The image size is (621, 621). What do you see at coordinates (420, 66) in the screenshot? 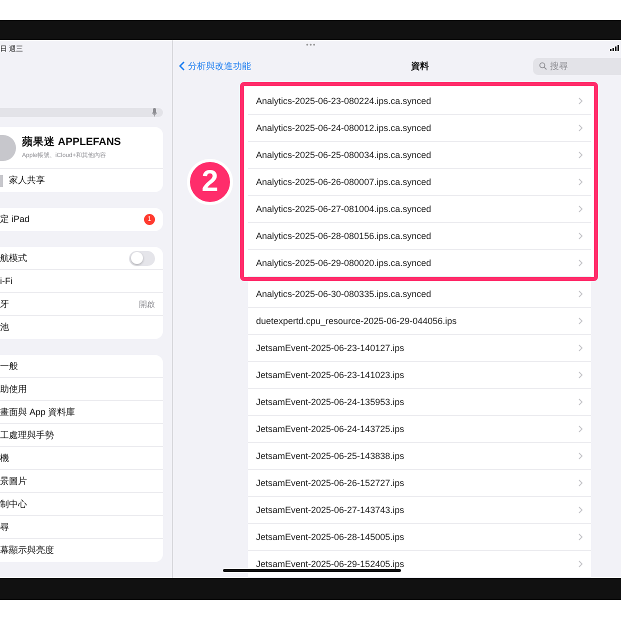
I see `page-title: 資料` at bounding box center [420, 66].